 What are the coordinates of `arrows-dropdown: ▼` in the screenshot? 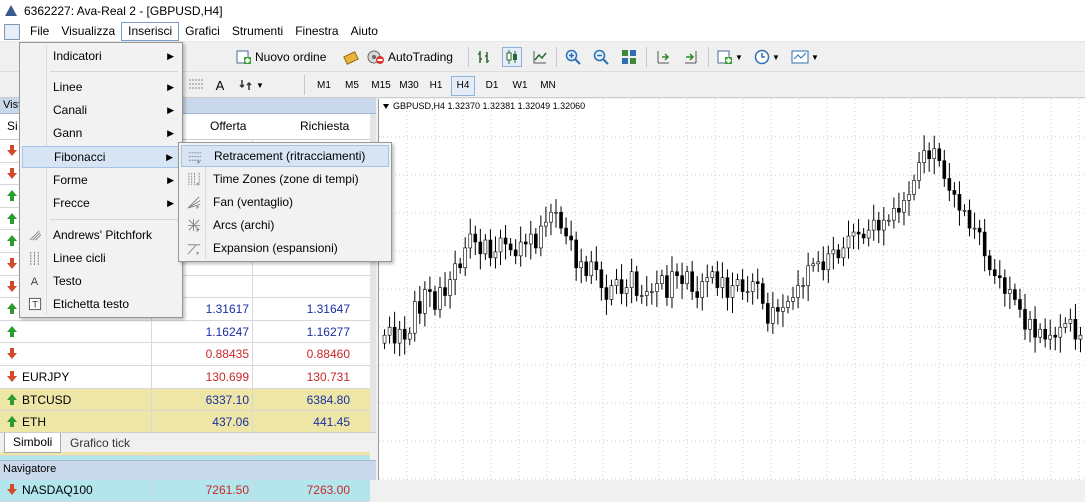 It's located at (251, 85).